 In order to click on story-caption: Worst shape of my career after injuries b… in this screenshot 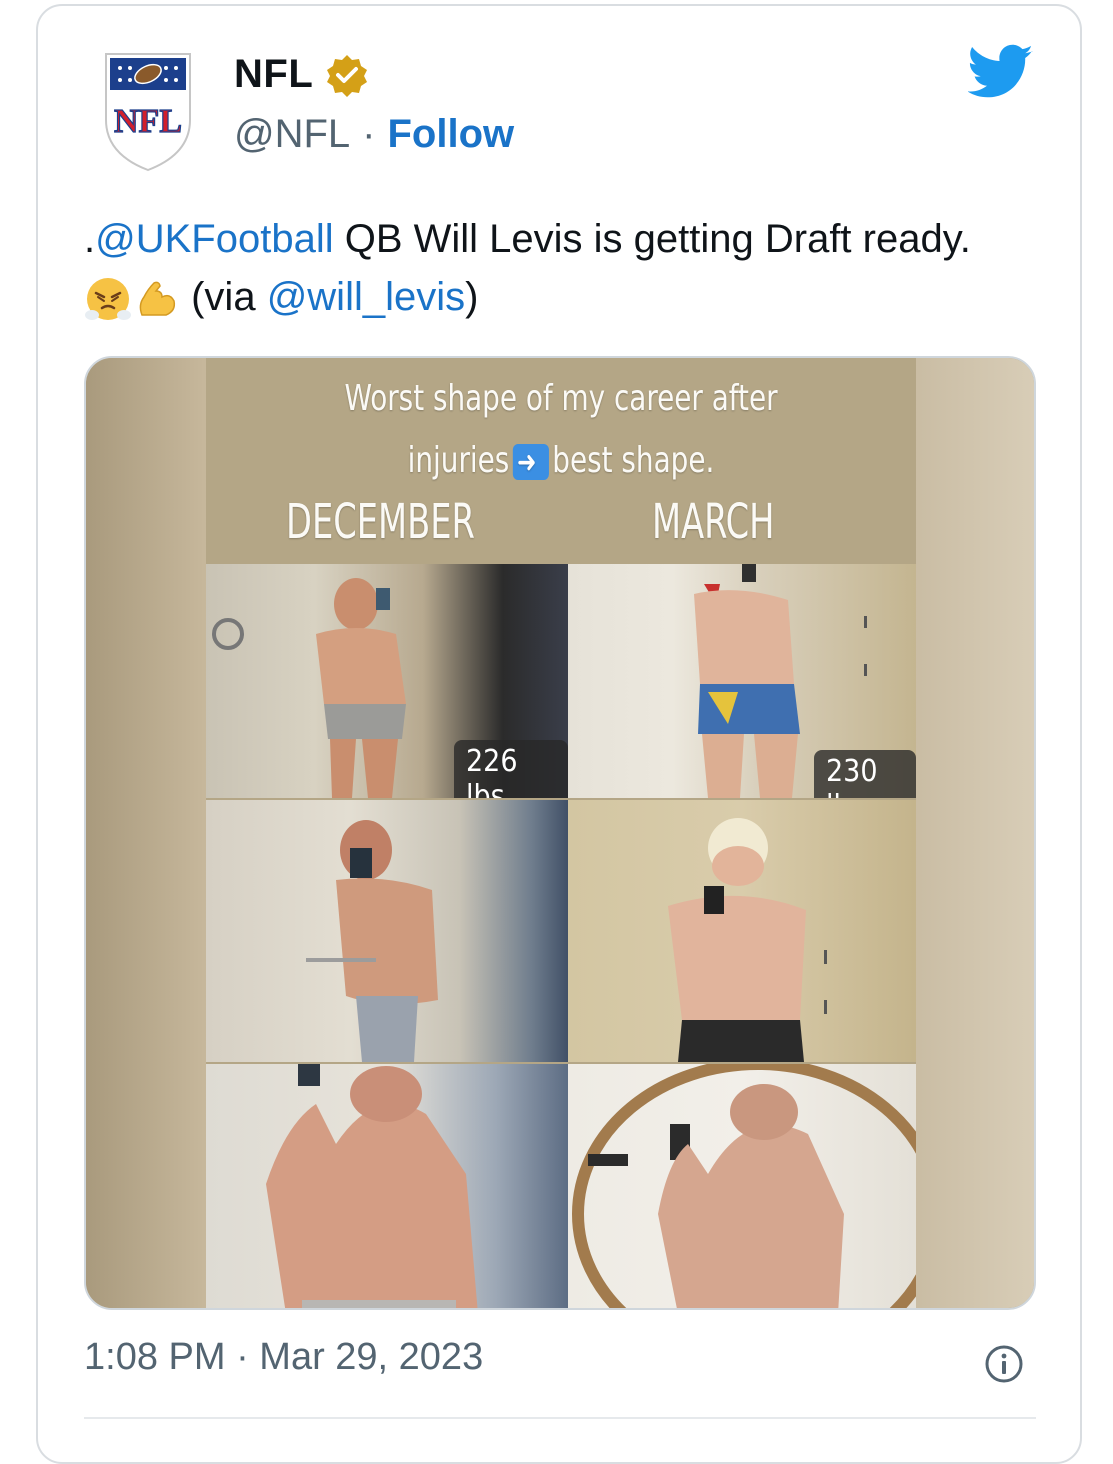, I will do `click(561, 431)`.